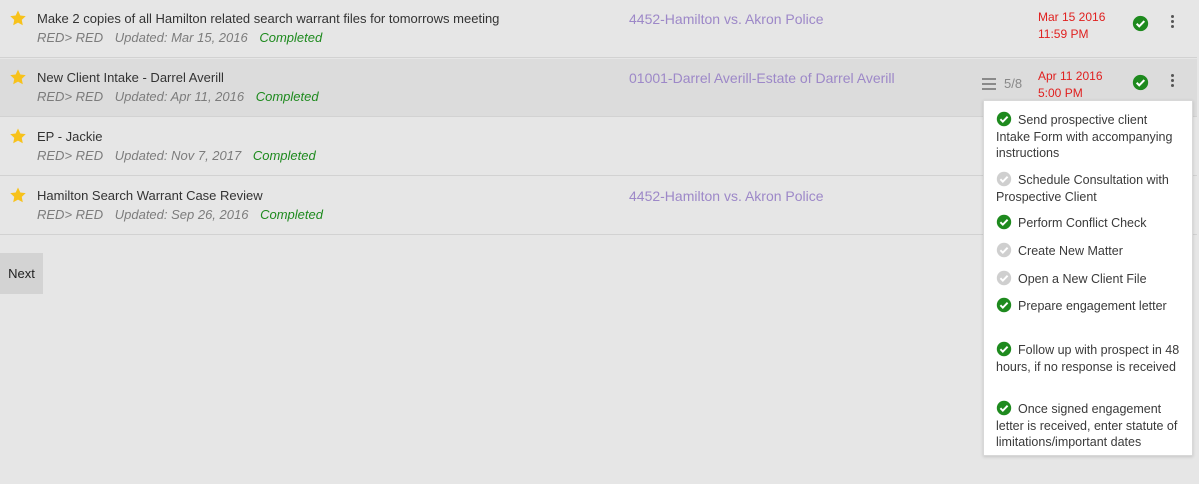  I want to click on task-title: New Client Intake - Darrel Averill, so click(130, 77).